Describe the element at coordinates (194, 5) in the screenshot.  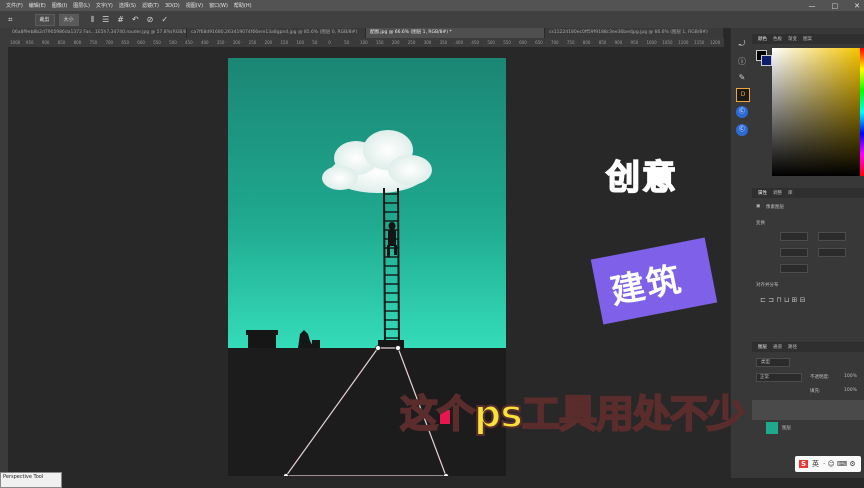
I see `menu-item-view: 视图(V)` at that location.